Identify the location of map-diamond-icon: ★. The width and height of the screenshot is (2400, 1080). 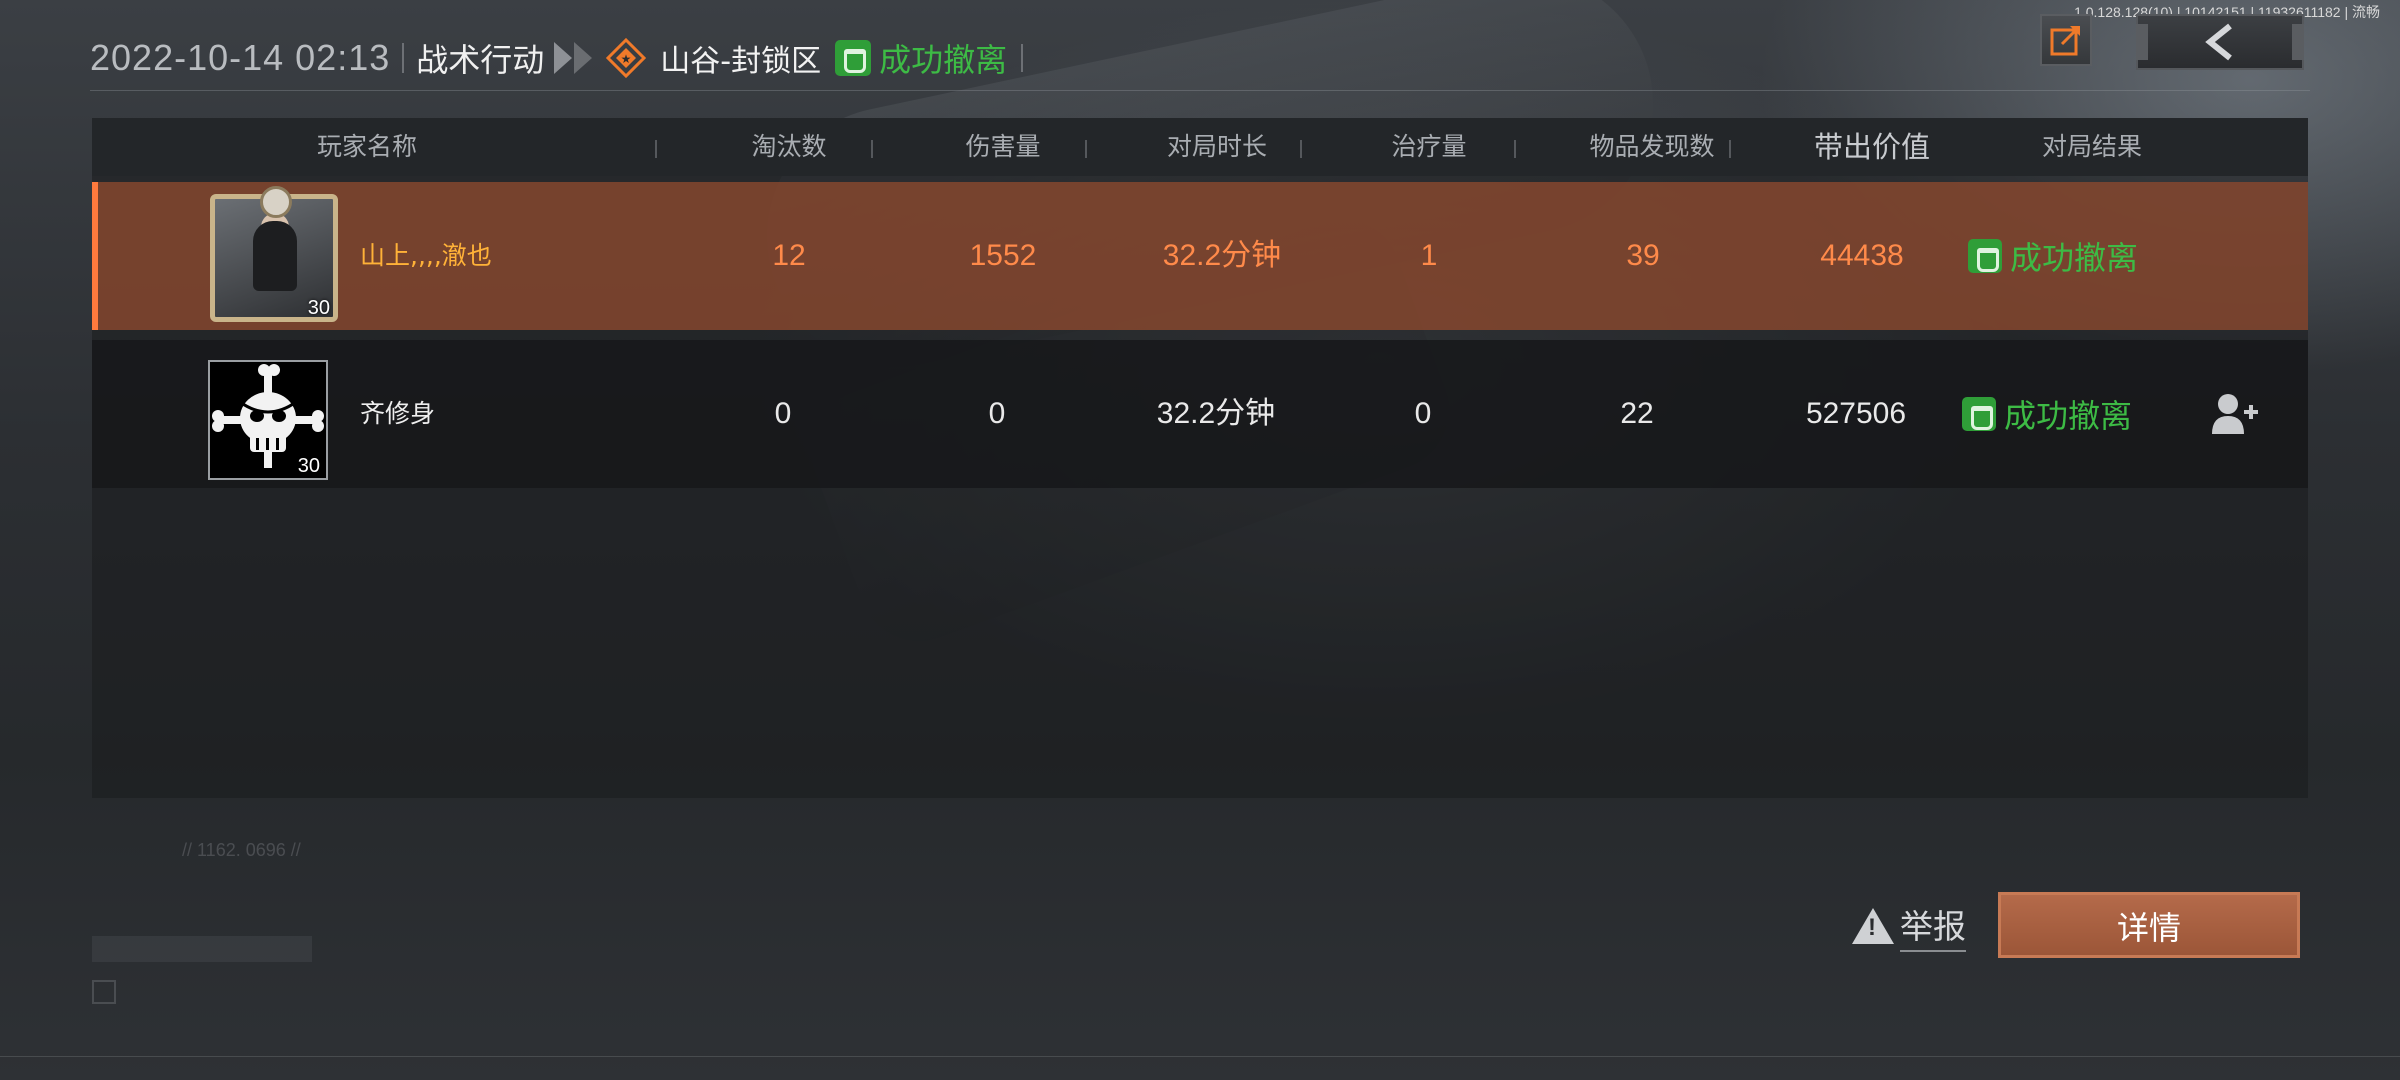
(626, 58).